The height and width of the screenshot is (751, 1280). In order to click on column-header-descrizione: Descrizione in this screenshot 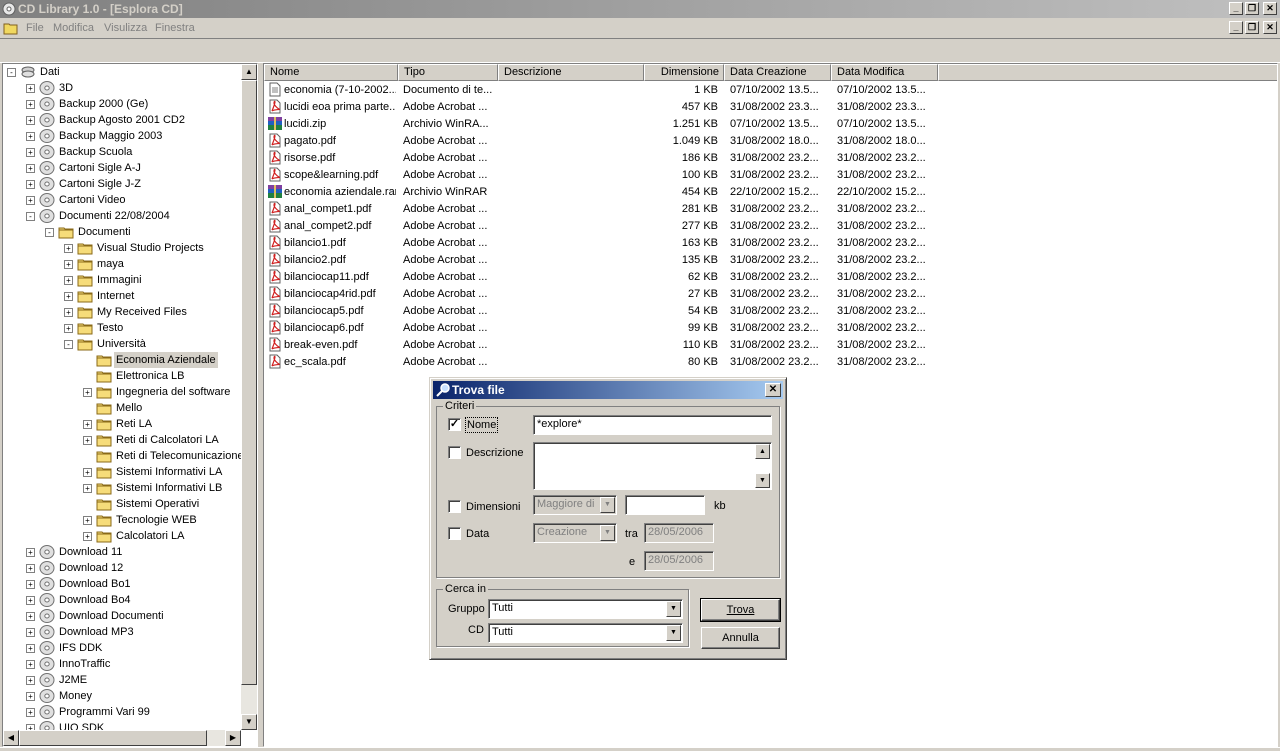, I will do `click(571, 72)`.